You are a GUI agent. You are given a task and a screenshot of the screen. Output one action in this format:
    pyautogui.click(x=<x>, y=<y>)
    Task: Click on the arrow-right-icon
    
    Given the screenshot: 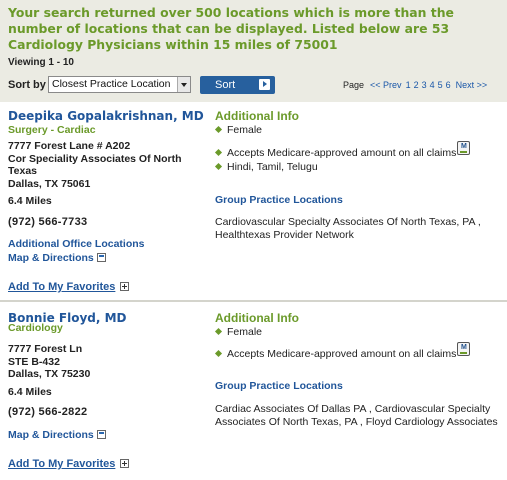 What is the action you would take?
    pyautogui.click(x=264, y=84)
    